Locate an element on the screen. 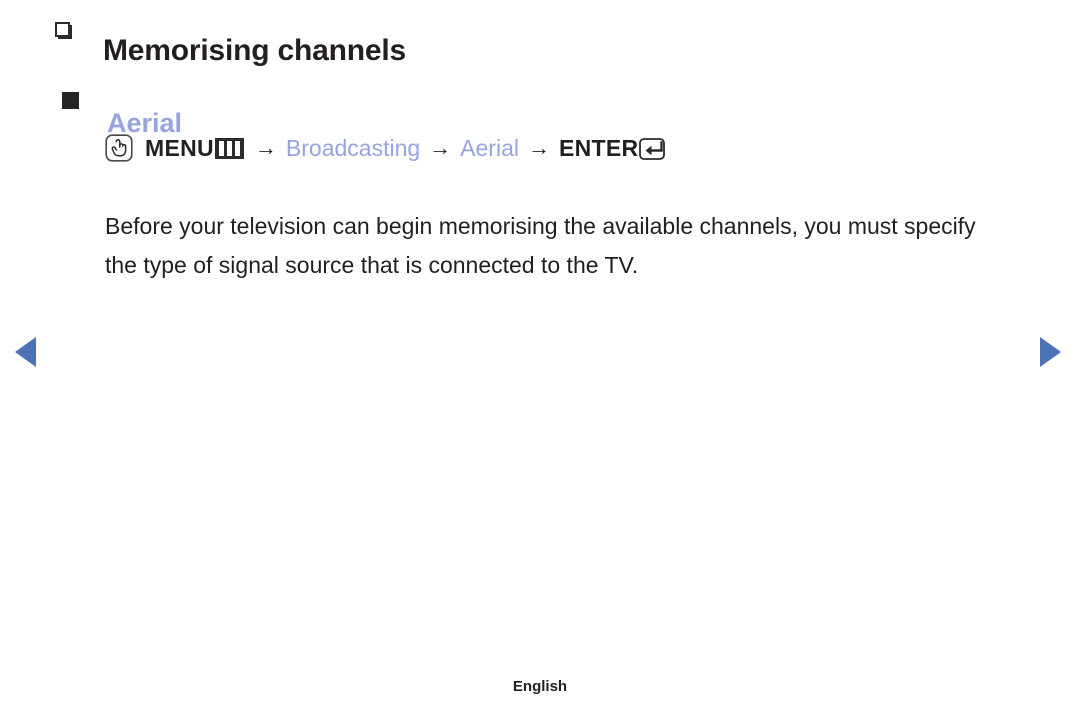 This screenshot has height=705, width=1080. enter-button-label: ENTER is located at coordinates (598, 148).